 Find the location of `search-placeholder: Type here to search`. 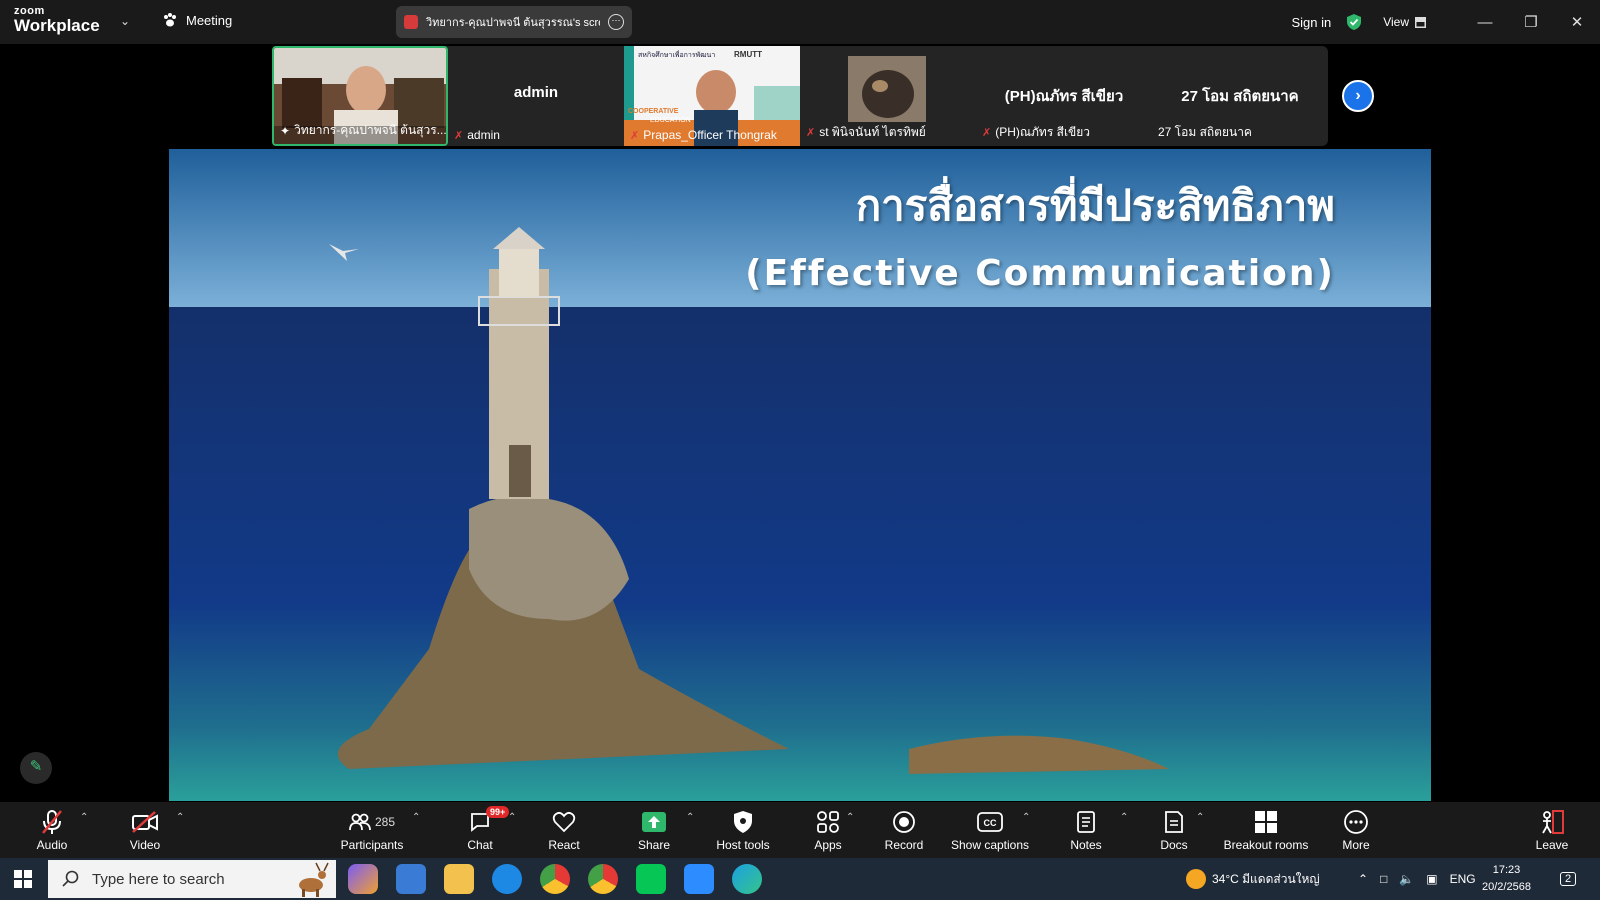

search-placeholder: Type here to search is located at coordinates (158, 879).